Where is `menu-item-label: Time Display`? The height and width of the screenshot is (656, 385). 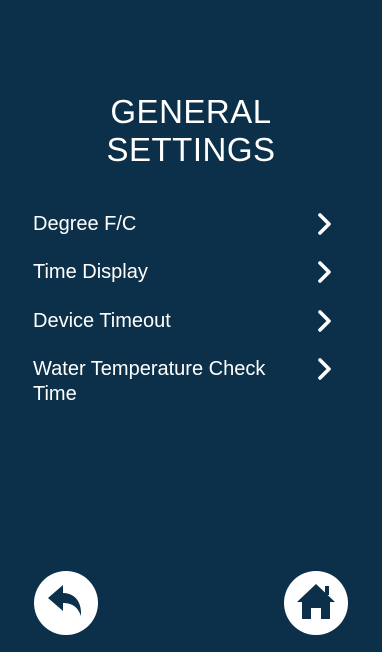
menu-item-label: Time Display is located at coordinates (90, 272).